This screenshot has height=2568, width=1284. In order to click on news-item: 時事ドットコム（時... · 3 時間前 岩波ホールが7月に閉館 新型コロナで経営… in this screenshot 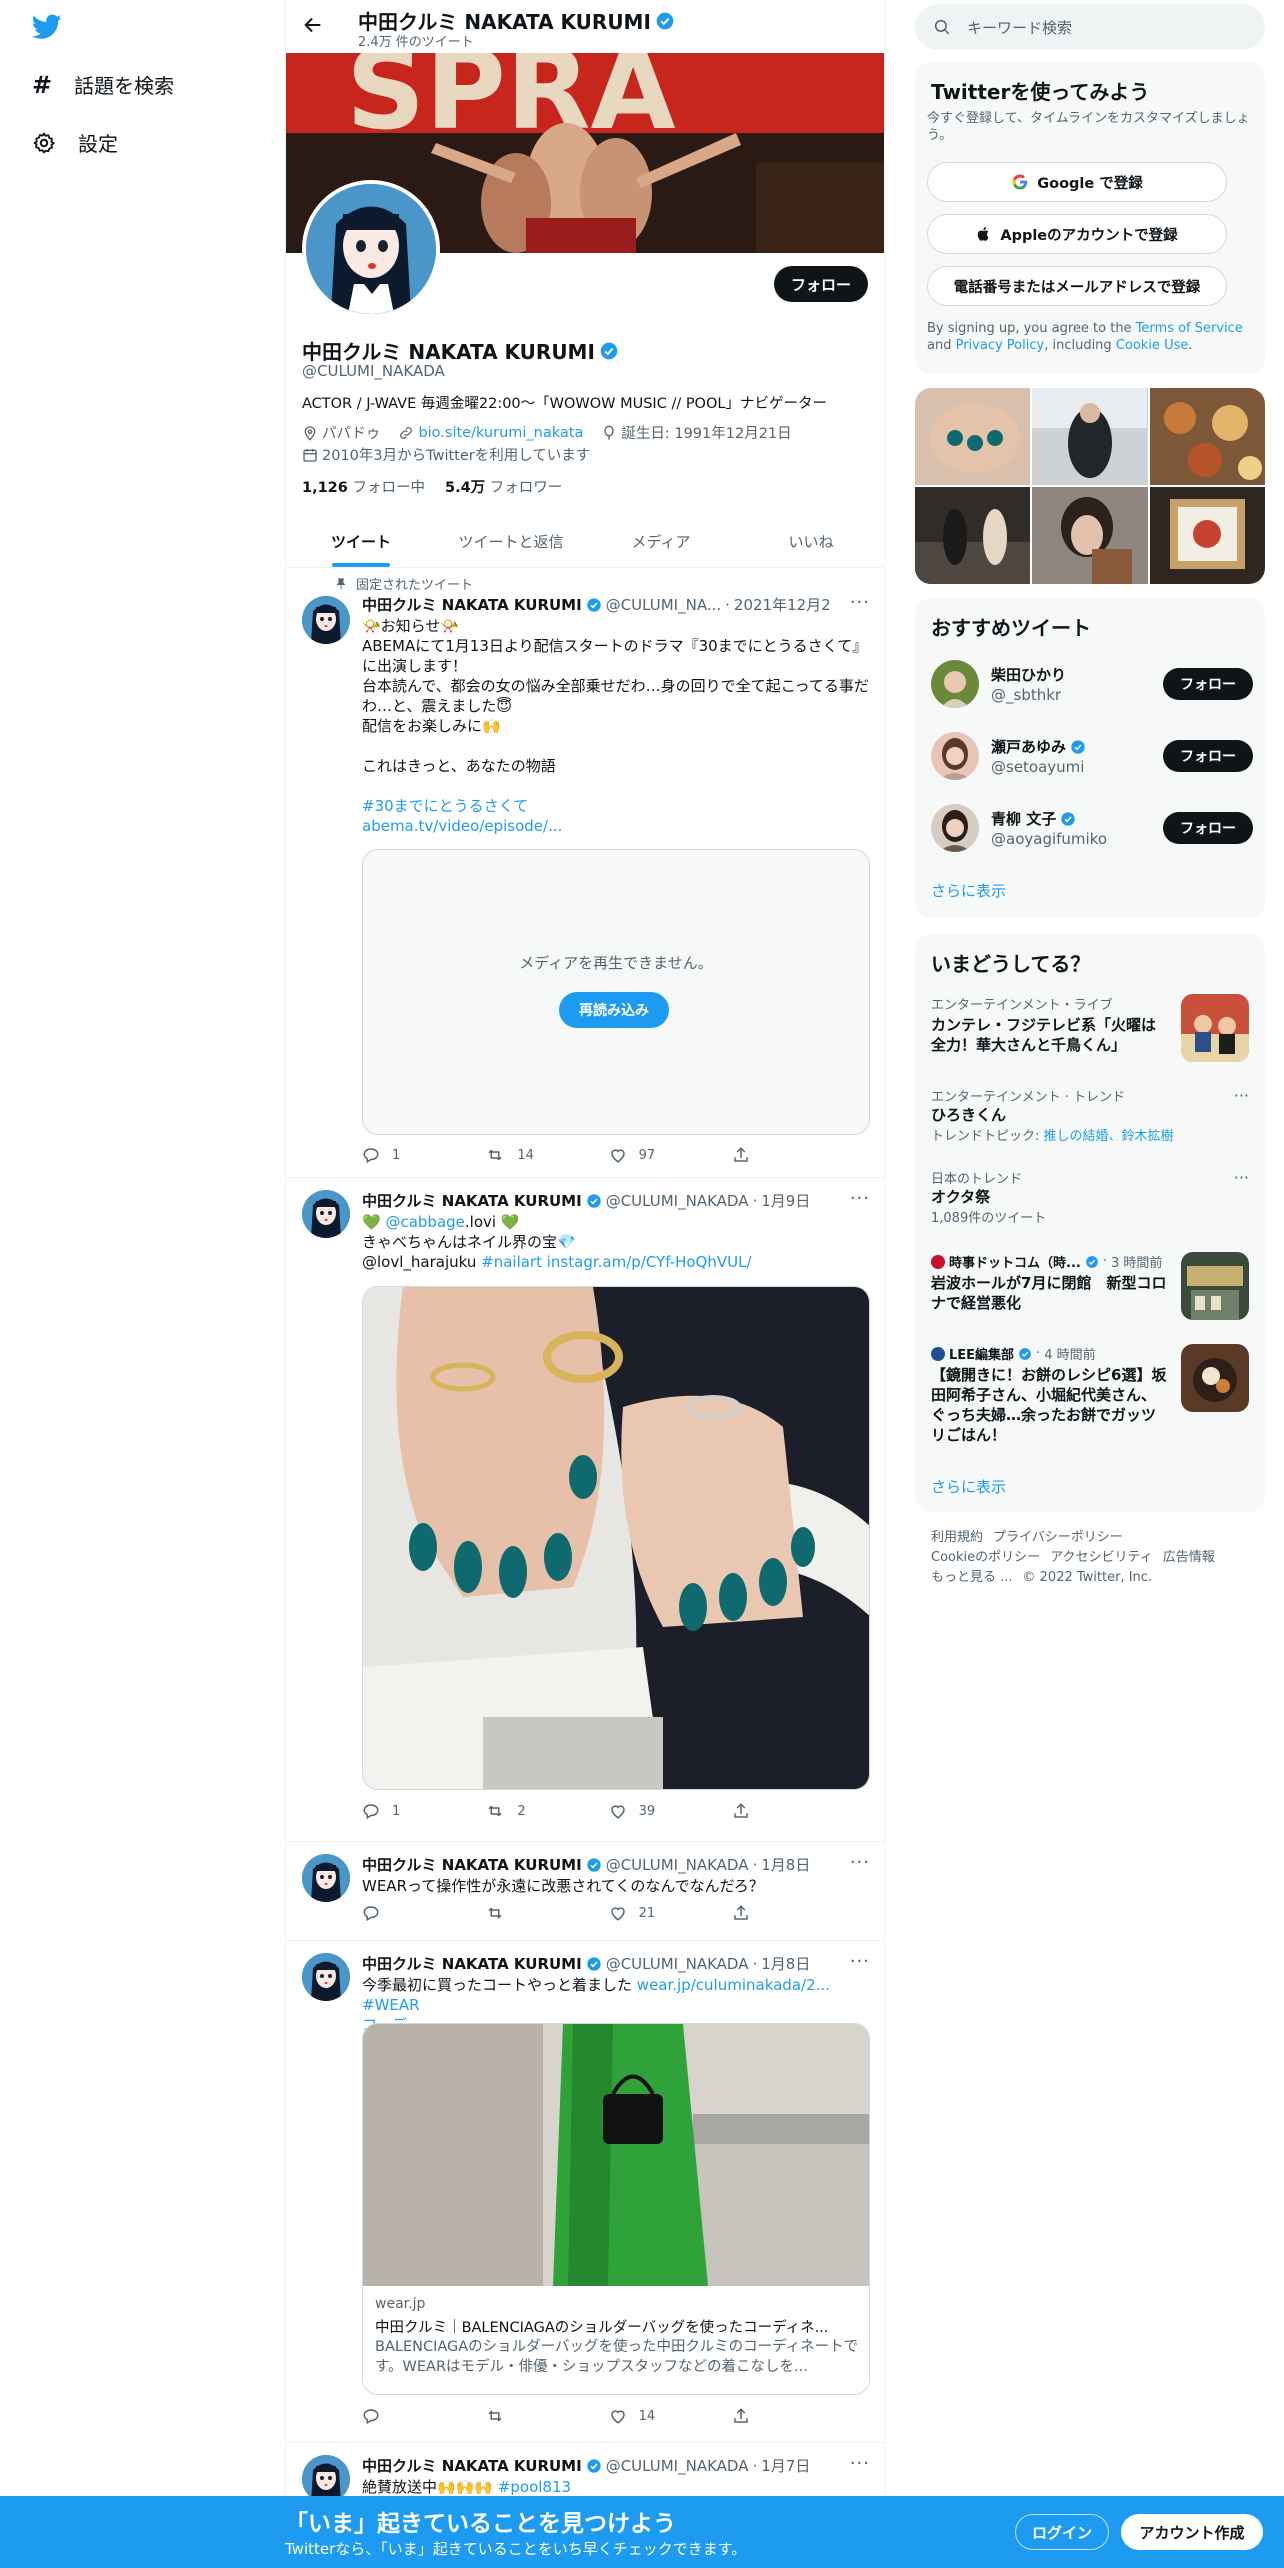, I will do `click(1090, 1292)`.